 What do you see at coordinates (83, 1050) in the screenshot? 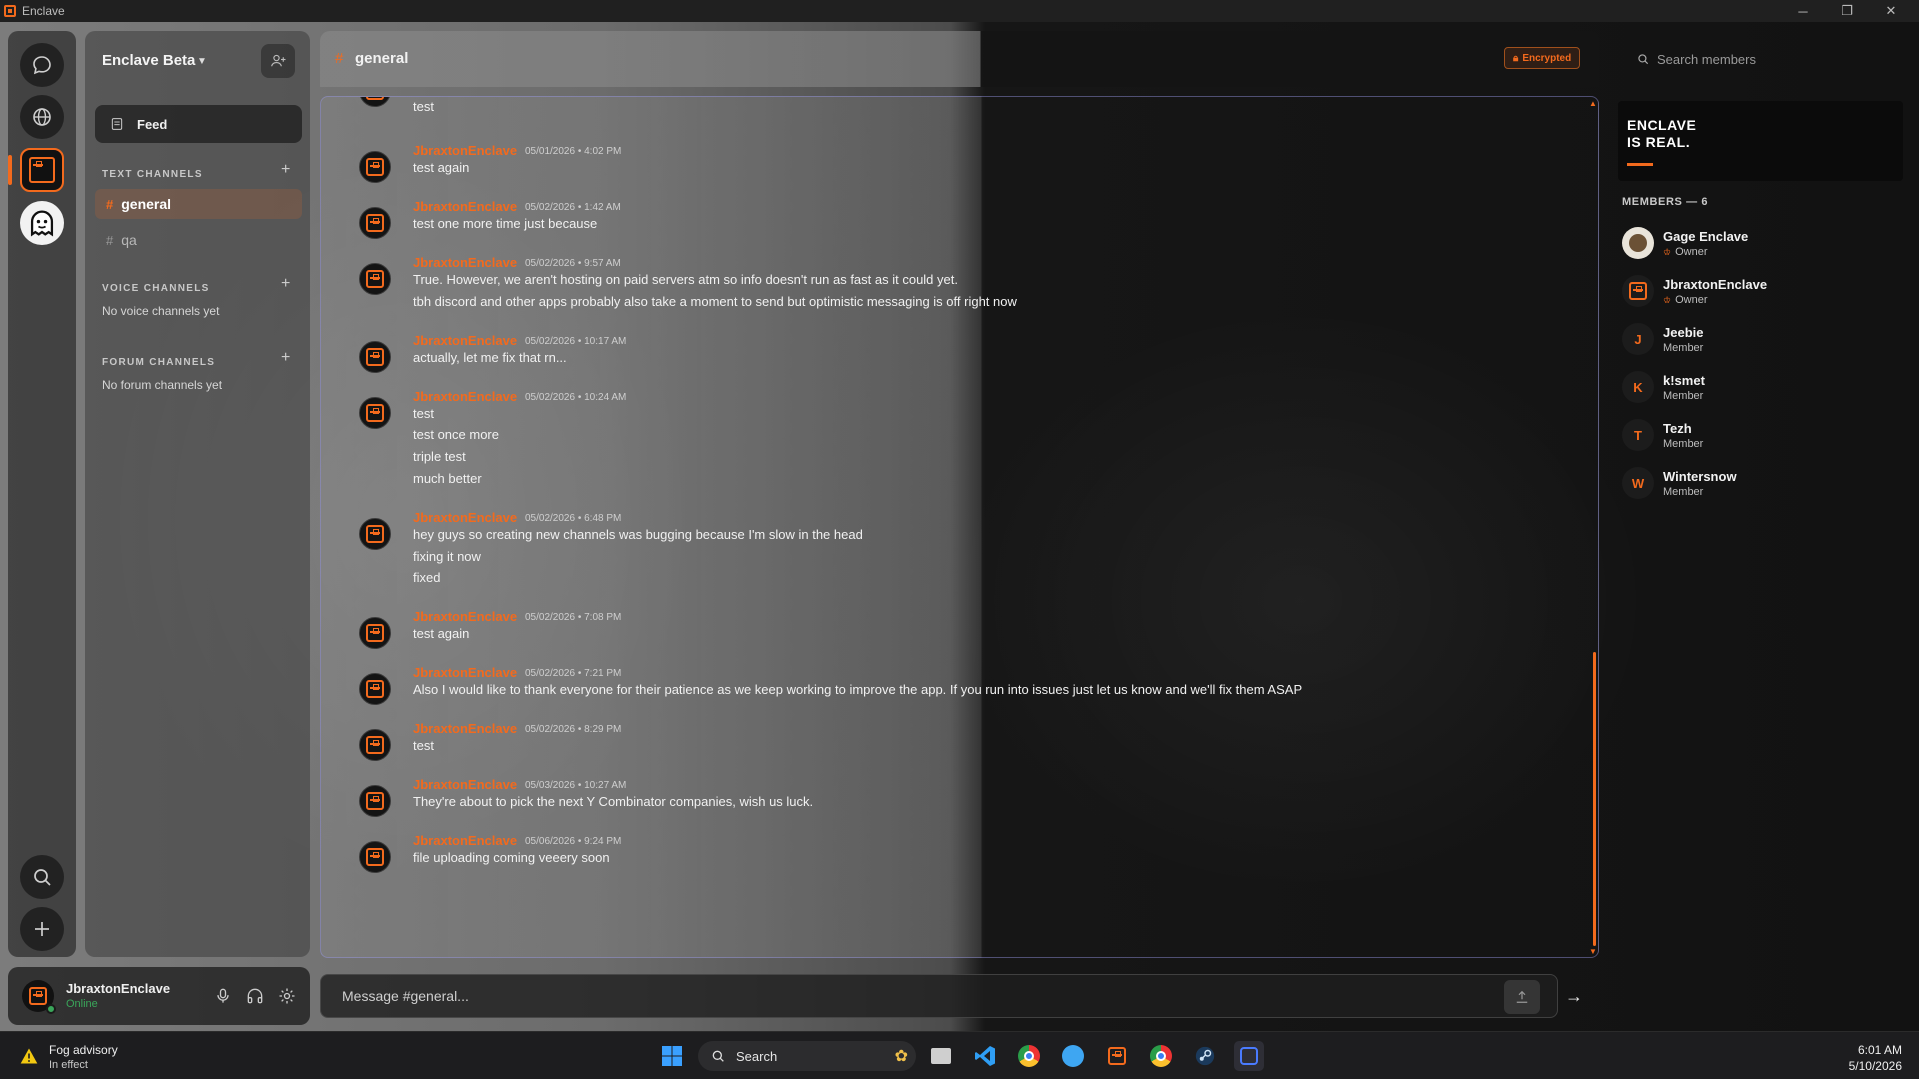
I see `weather-title: Fog advisory` at bounding box center [83, 1050].